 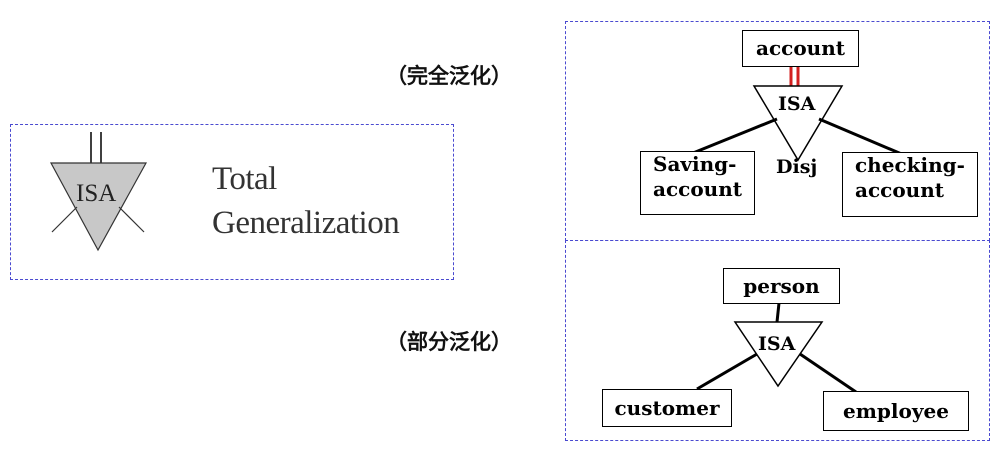 What do you see at coordinates (449, 342) in the screenshot?
I see `partial-generalization-label: （部分泛化）` at bounding box center [449, 342].